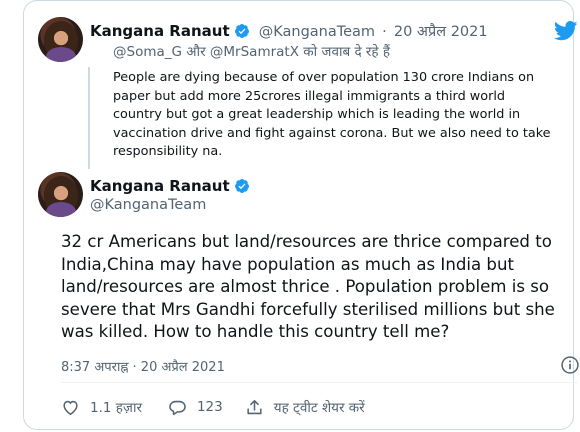 This screenshot has width=580, height=432. Describe the element at coordinates (566, 31) in the screenshot. I see `twitter-bird-icon` at that location.